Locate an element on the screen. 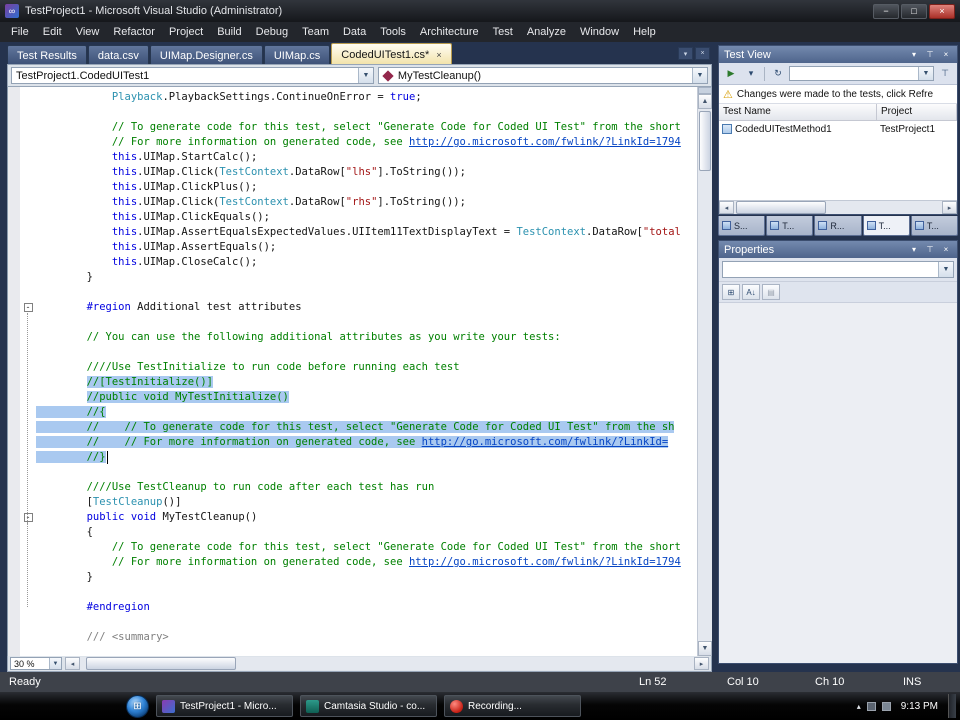 Image resolution: width=960 pixels, height=720 pixels. close-document-button: × is located at coordinates (702, 53).